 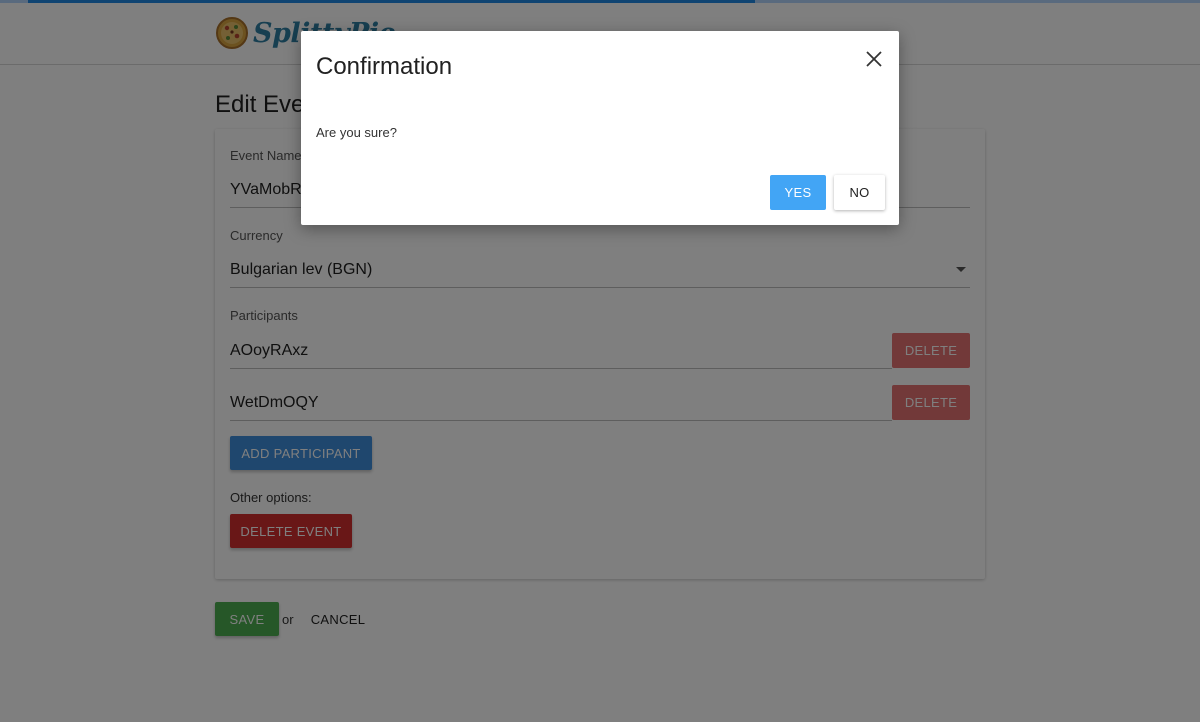 What do you see at coordinates (798, 192) in the screenshot?
I see `yes-button: YES` at bounding box center [798, 192].